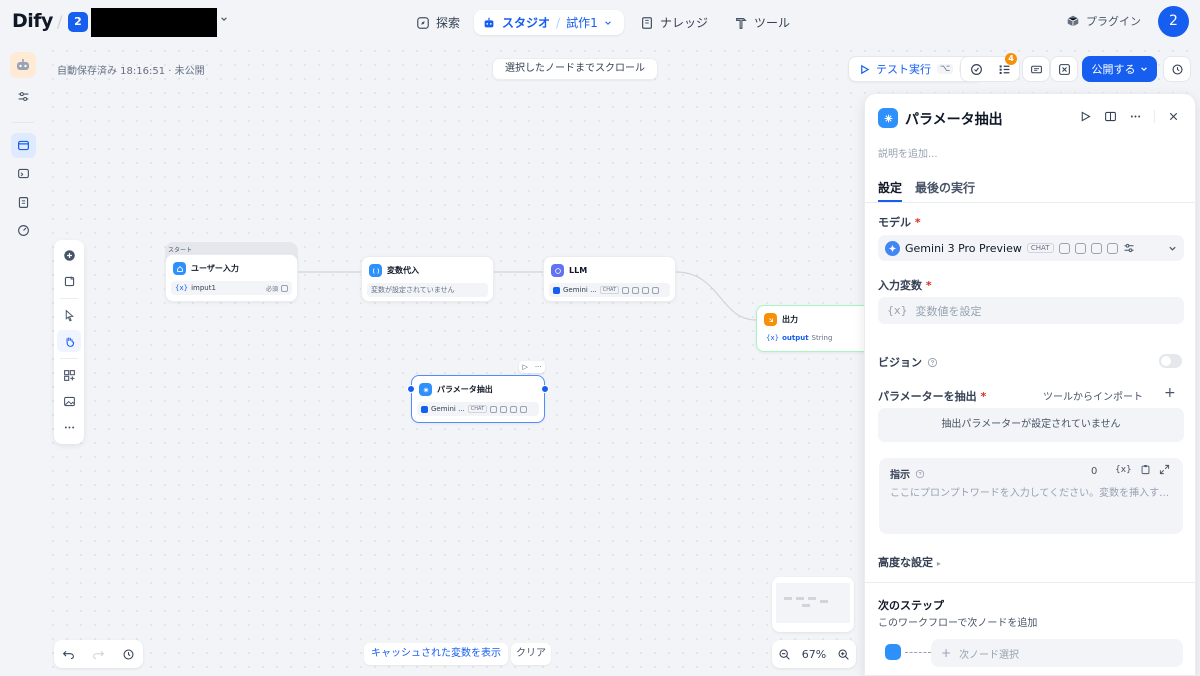 The height and width of the screenshot is (676, 1200). What do you see at coordinates (1057, 653) in the screenshot?
I see `select-next-node-button: + 次ノード選択` at bounding box center [1057, 653].